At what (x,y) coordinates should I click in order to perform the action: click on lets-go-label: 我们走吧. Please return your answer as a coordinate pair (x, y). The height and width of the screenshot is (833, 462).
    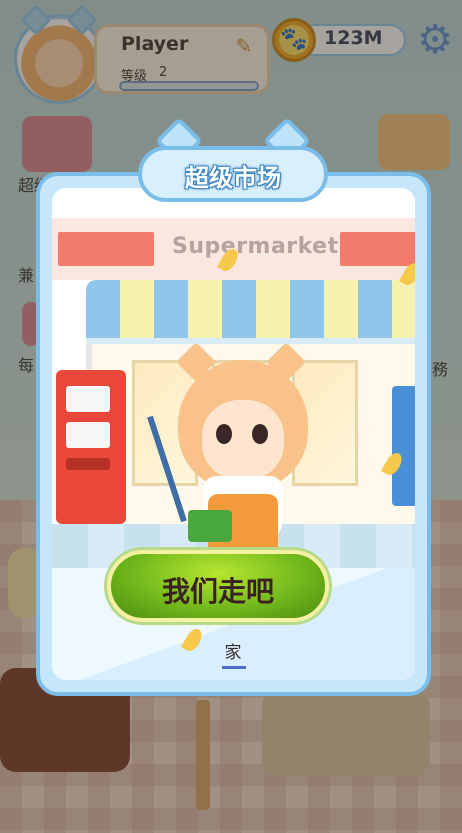
    Looking at the image, I should click on (217, 591).